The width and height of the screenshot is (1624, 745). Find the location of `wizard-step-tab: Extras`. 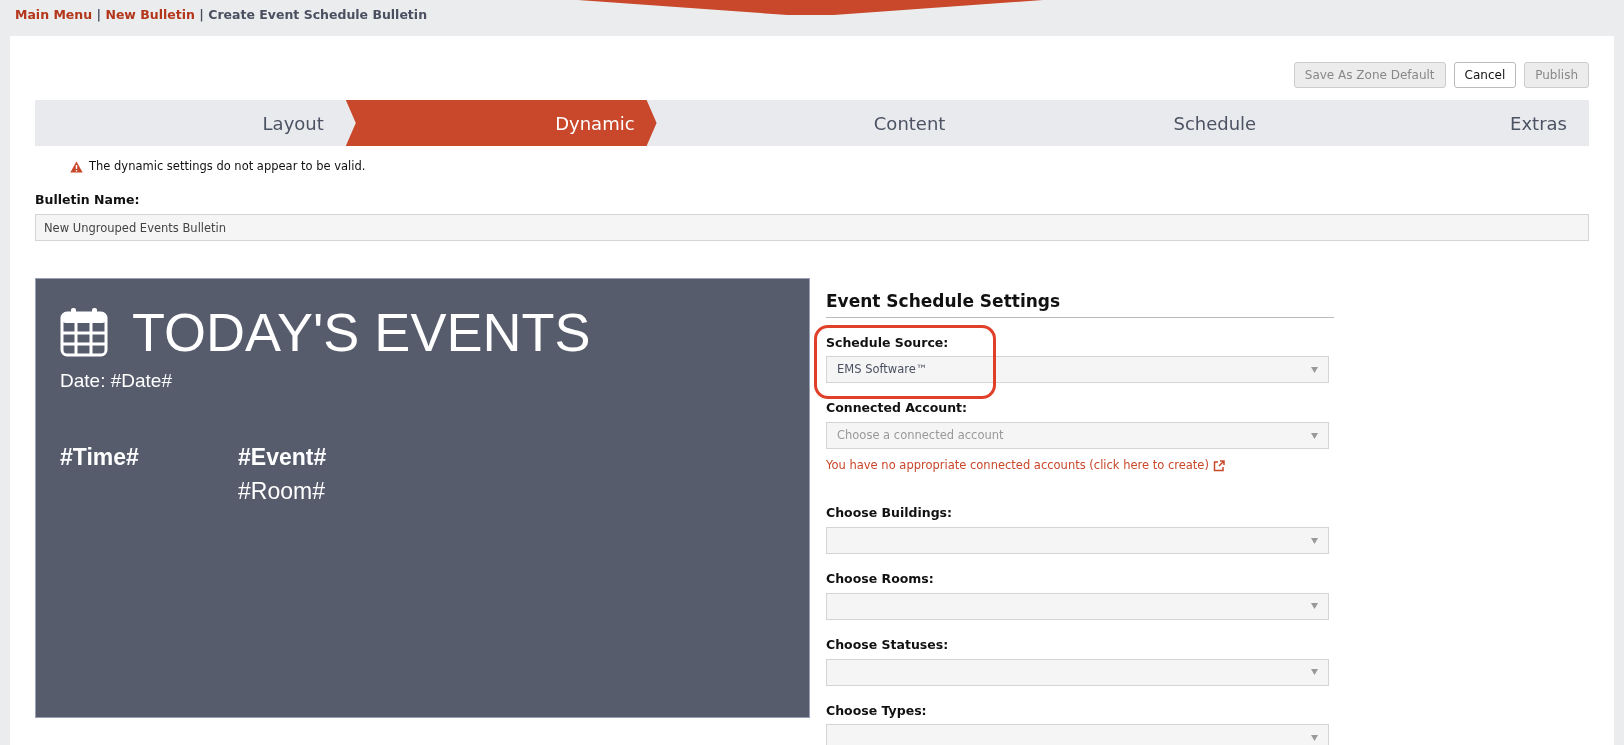

wizard-step-tab: Extras is located at coordinates (1433, 123).